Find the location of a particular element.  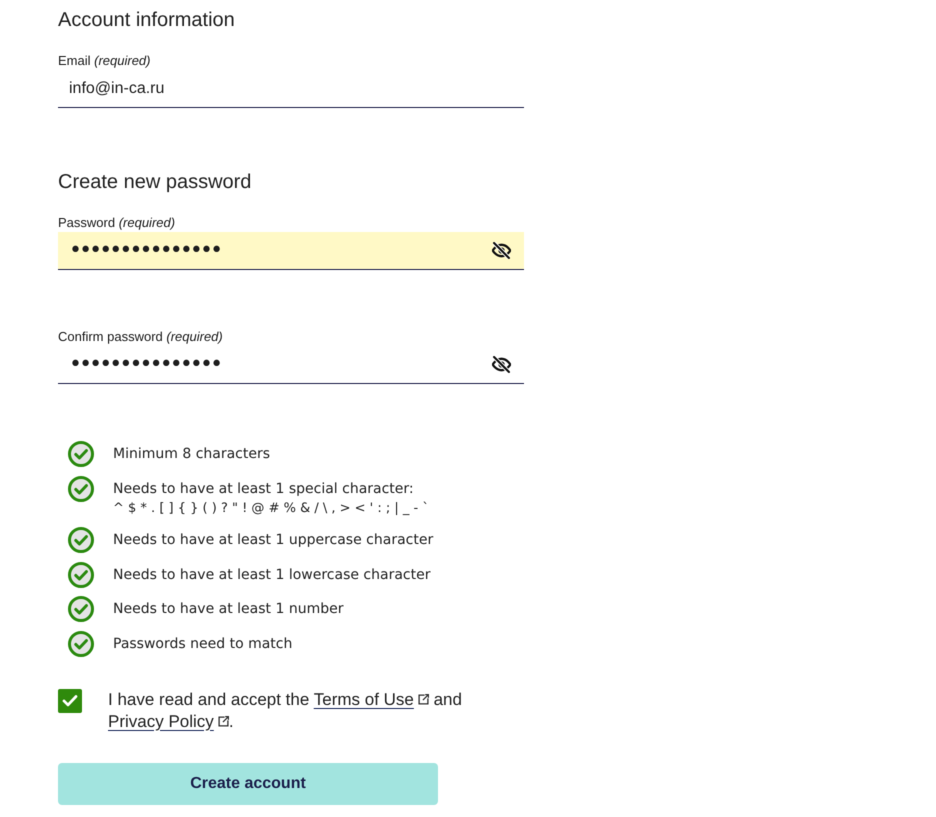

section-heading: Create new password is located at coordinates (155, 182).